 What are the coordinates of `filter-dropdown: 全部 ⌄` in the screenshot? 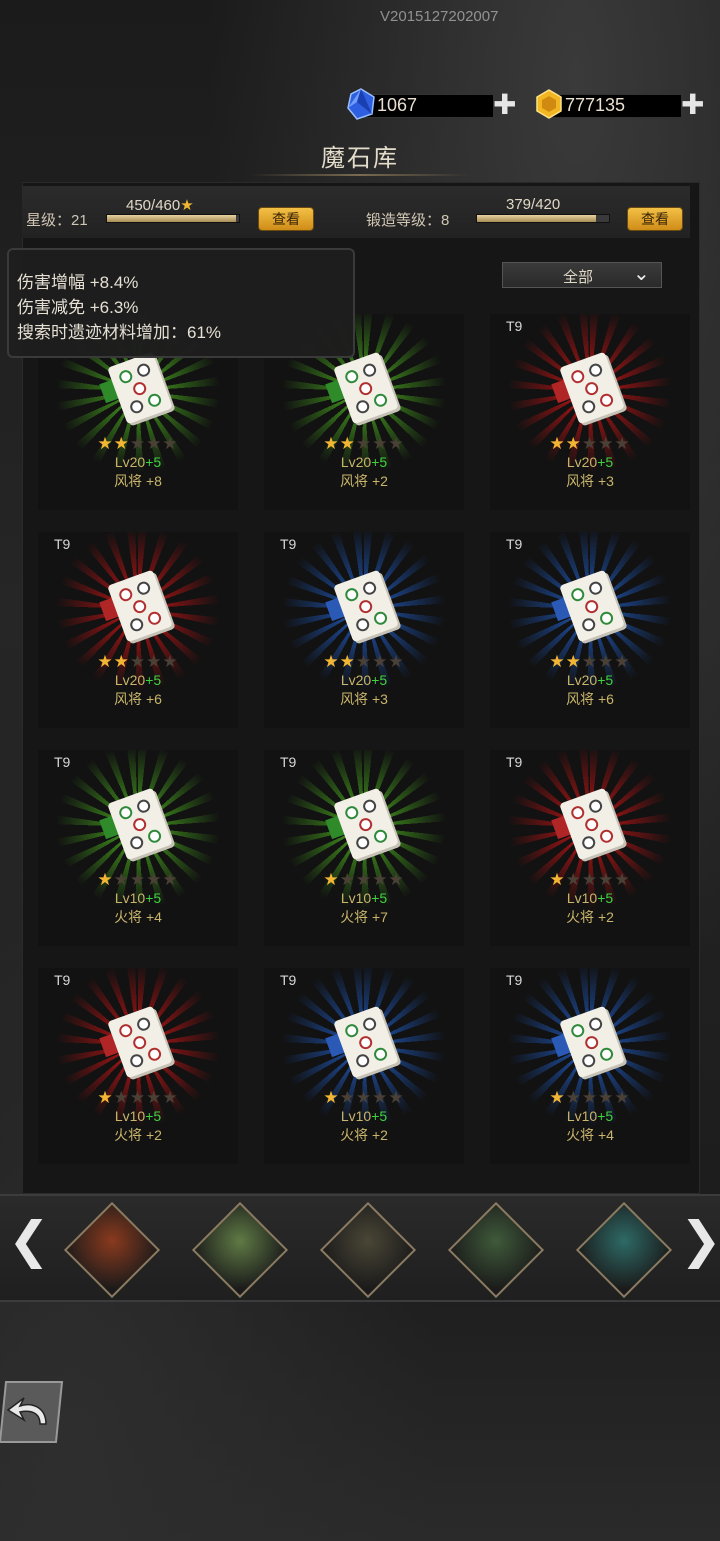 It's located at (582, 275).